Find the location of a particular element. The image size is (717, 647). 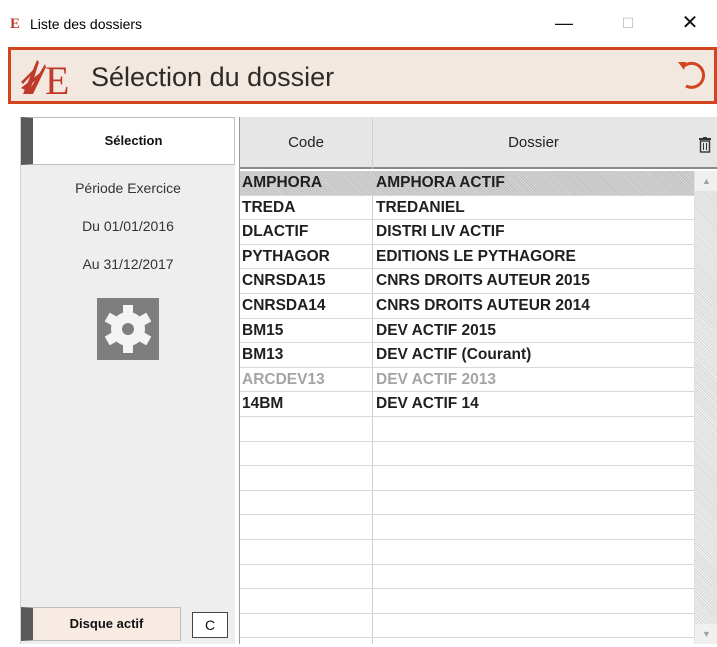

cell-dossier: DEV ACTIF 14 is located at coordinates (427, 404).